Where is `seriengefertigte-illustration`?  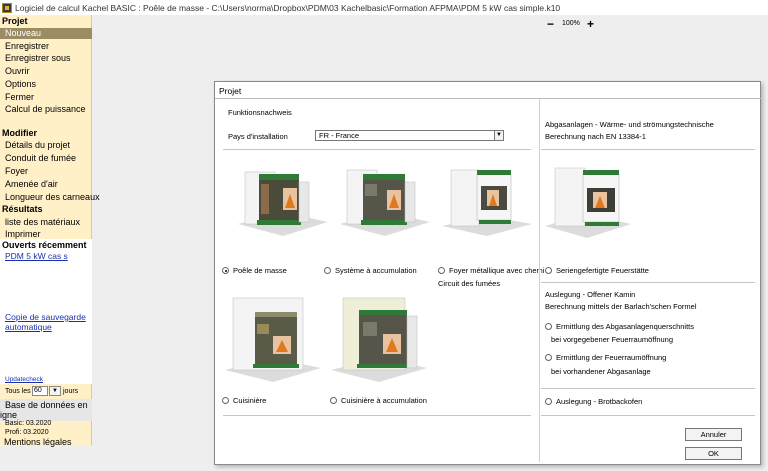
seriengefertigte-illustration is located at coordinates (588, 202).